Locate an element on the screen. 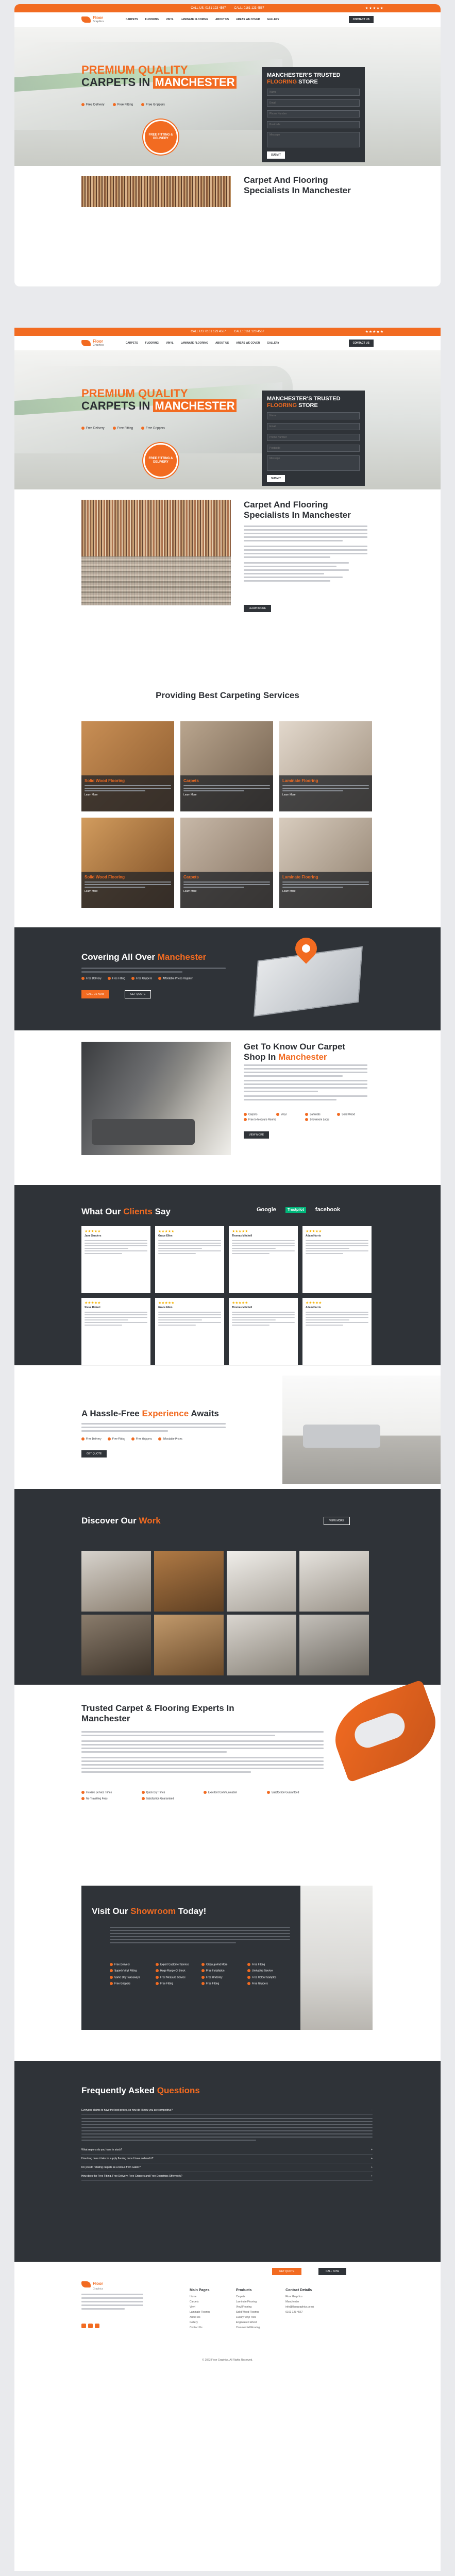  hassle-heading-1: A Hassle-Free is located at coordinates (110, 1413).